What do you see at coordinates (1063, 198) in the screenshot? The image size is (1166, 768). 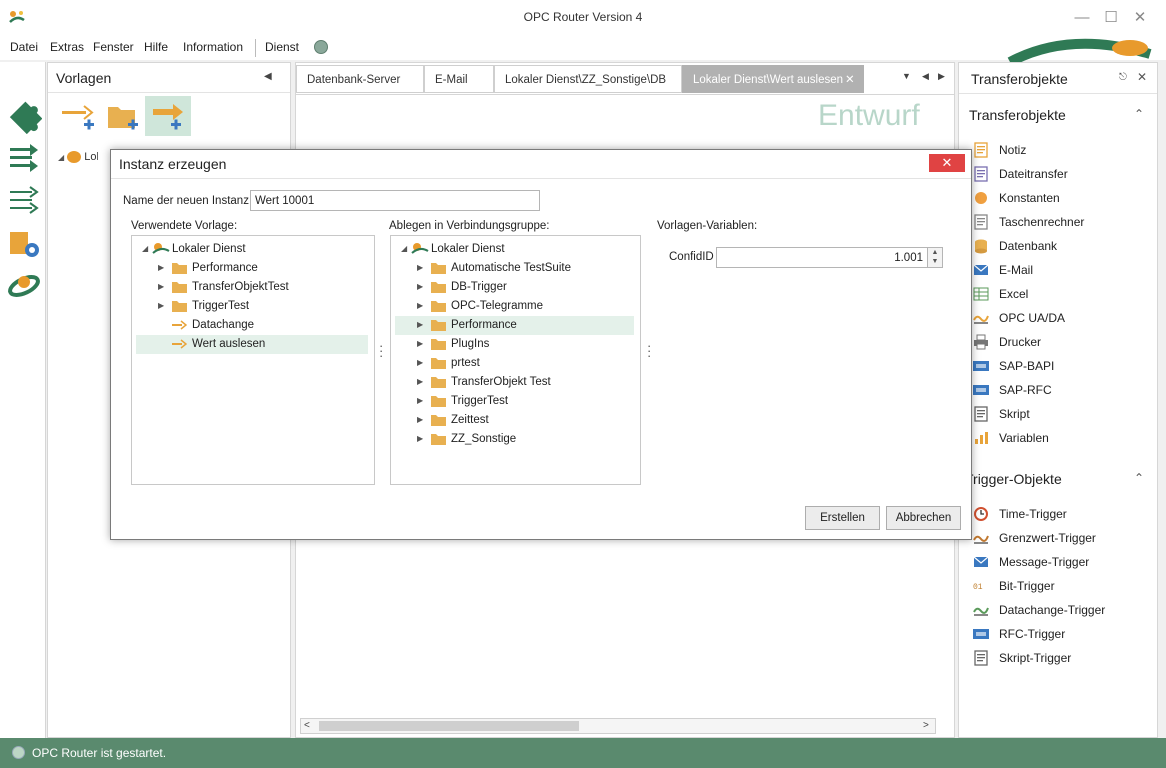 I see `transfer-object-item: Konstanten` at bounding box center [1063, 198].